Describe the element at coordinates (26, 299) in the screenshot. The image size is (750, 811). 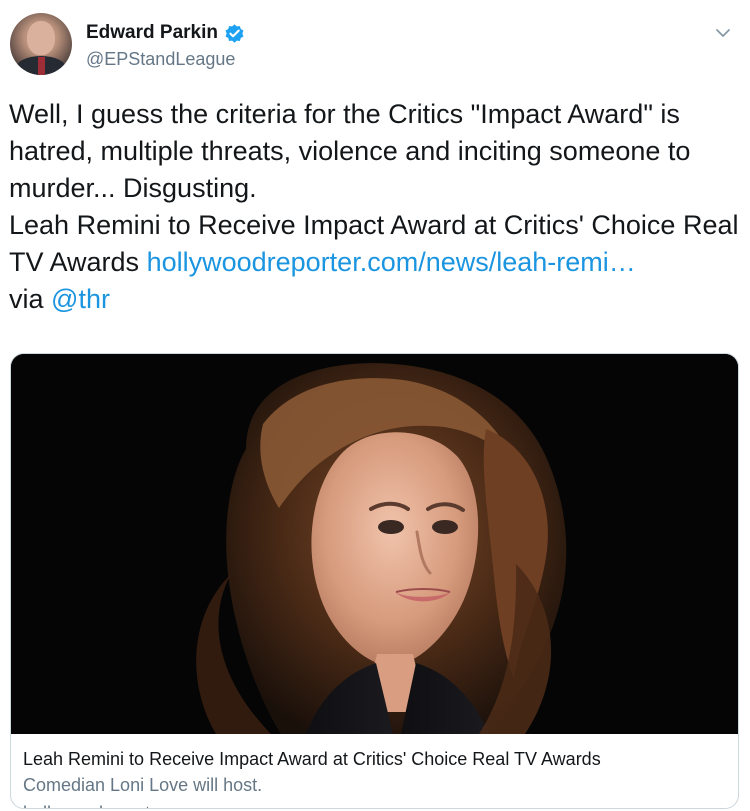
I see `via-label: via` at that location.